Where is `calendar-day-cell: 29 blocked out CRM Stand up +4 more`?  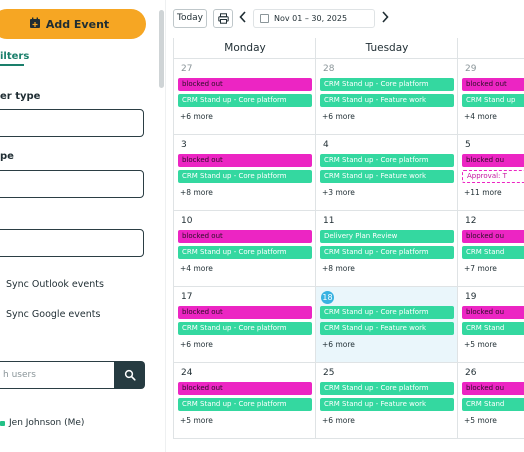 calendar-day-cell: 29 blocked out CRM Stand up +4 more is located at coordinates (490, 96).